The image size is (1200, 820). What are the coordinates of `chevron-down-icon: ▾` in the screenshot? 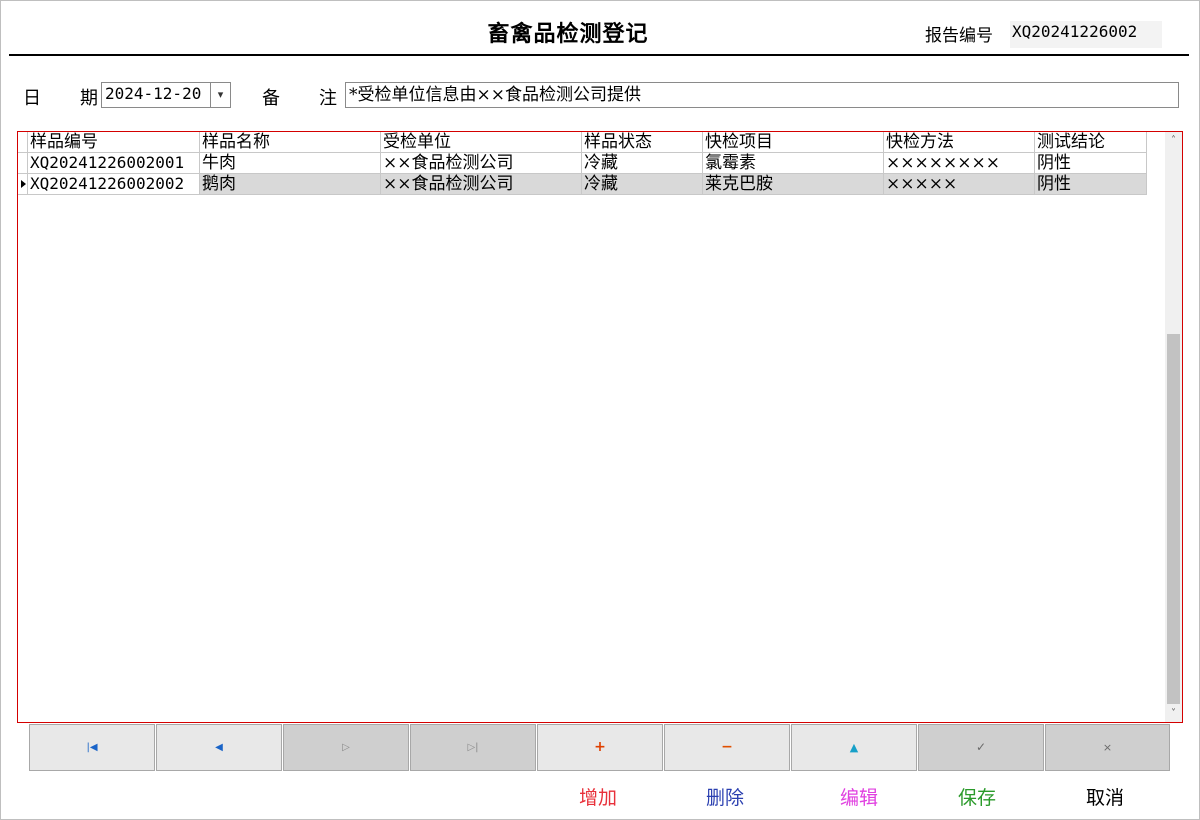 It's located at (220, 95).